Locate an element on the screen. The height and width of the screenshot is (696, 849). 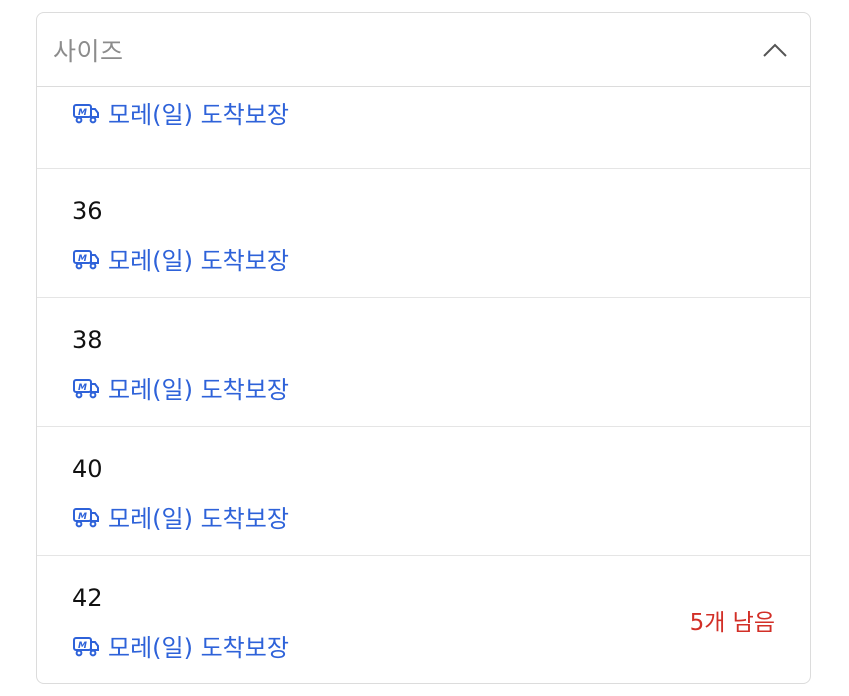
size-value: 38 is located at coordinates (87, 340).